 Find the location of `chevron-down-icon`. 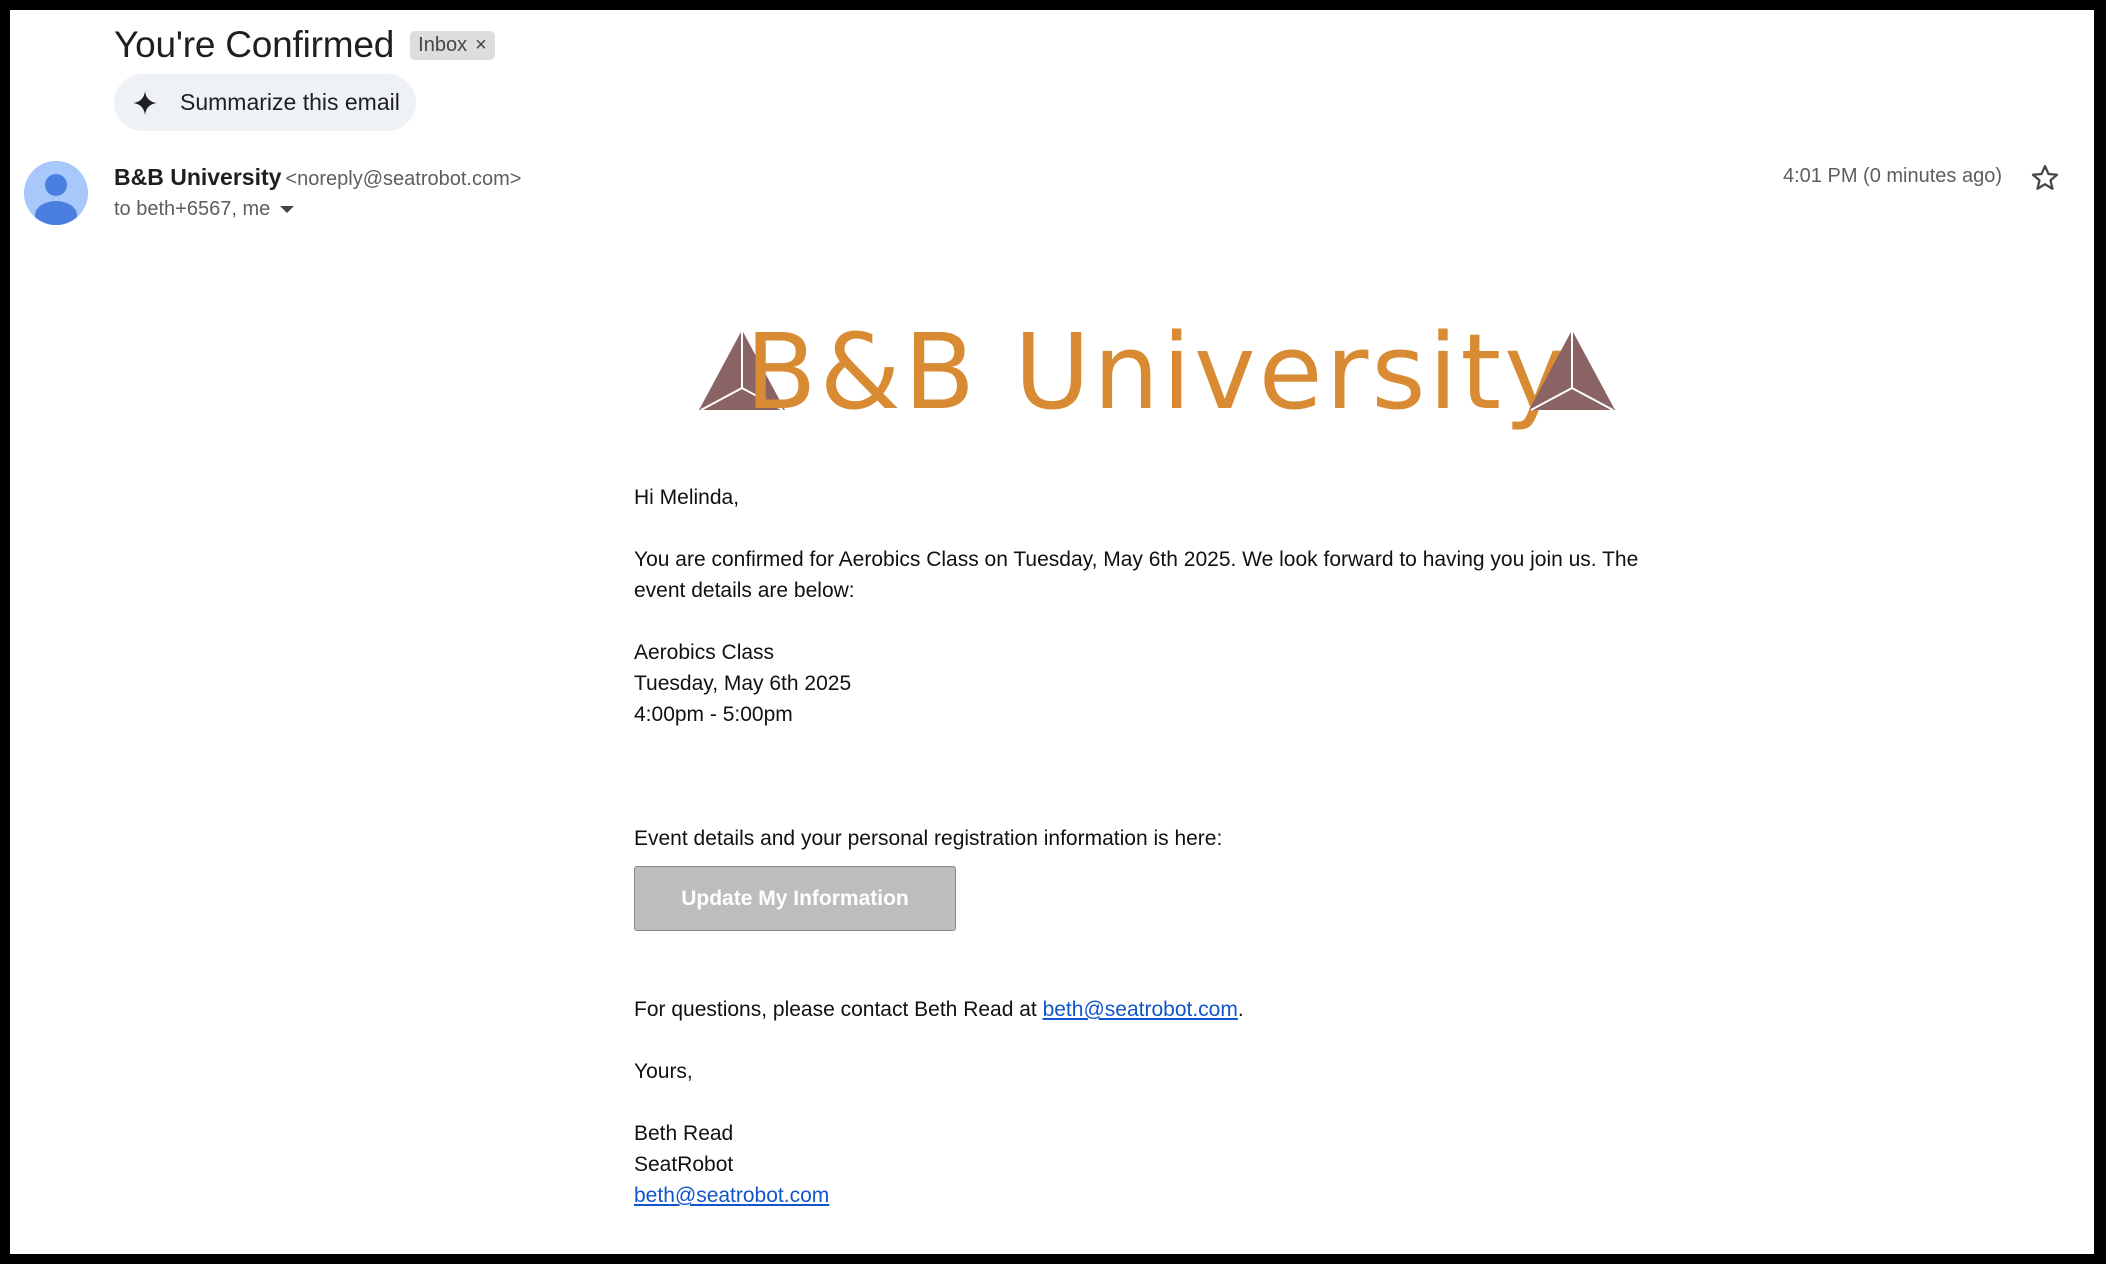

chevron-down-icon is located at coordinates (287, 209).